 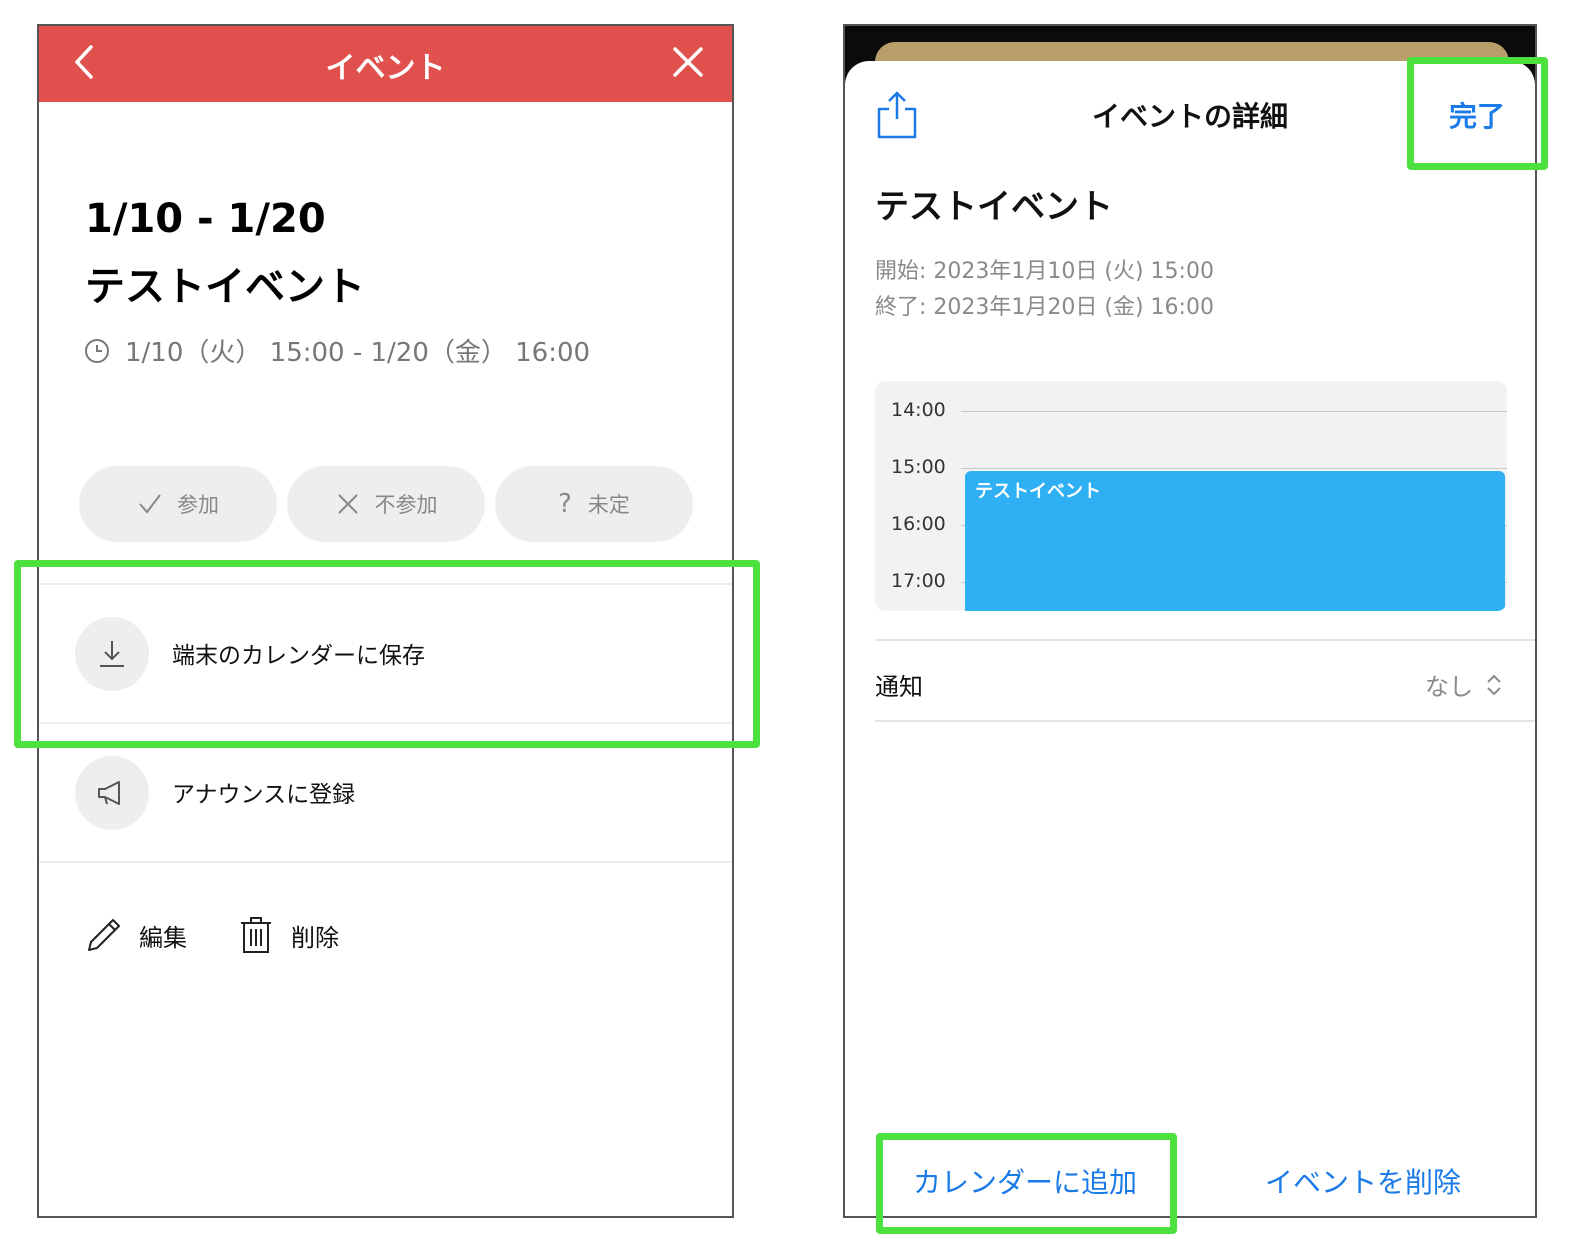 I want to click on day-calendar-preview: 14:00 15:00 16:00 17:00 テストイベント, so click(x=1191, y=496).